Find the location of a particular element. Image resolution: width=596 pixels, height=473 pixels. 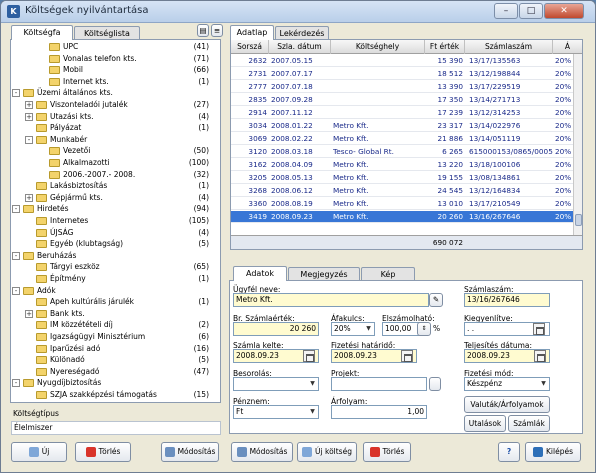

tree-item: - Munkabér is located at coordinates (111, 140).